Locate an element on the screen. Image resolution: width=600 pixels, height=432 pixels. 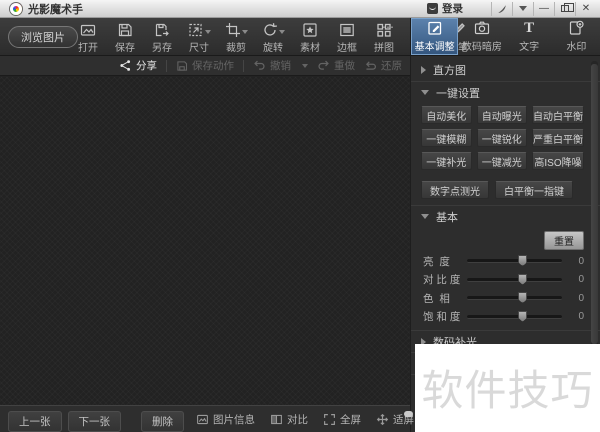
skin-button is located at coordinates (501, 8).